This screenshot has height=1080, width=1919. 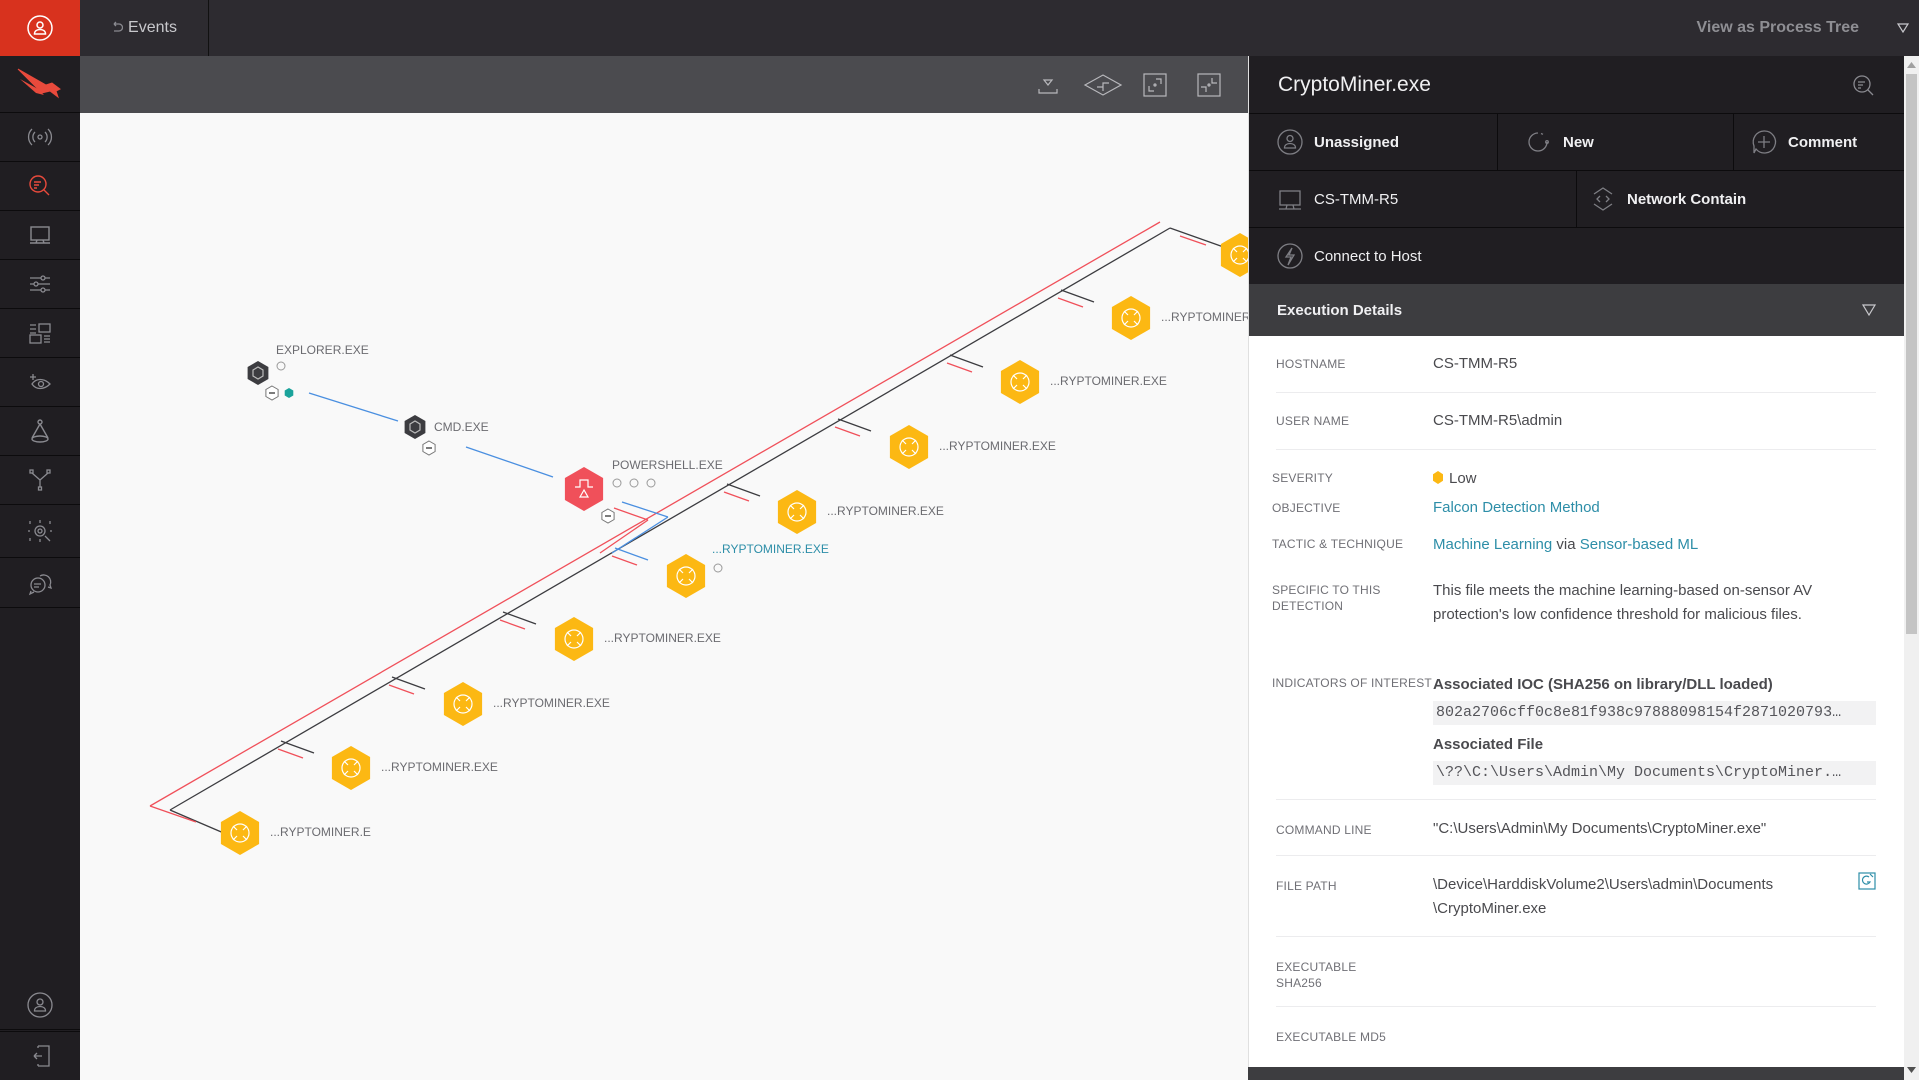 I want to click on download-button, so click(x=1048, y=85).